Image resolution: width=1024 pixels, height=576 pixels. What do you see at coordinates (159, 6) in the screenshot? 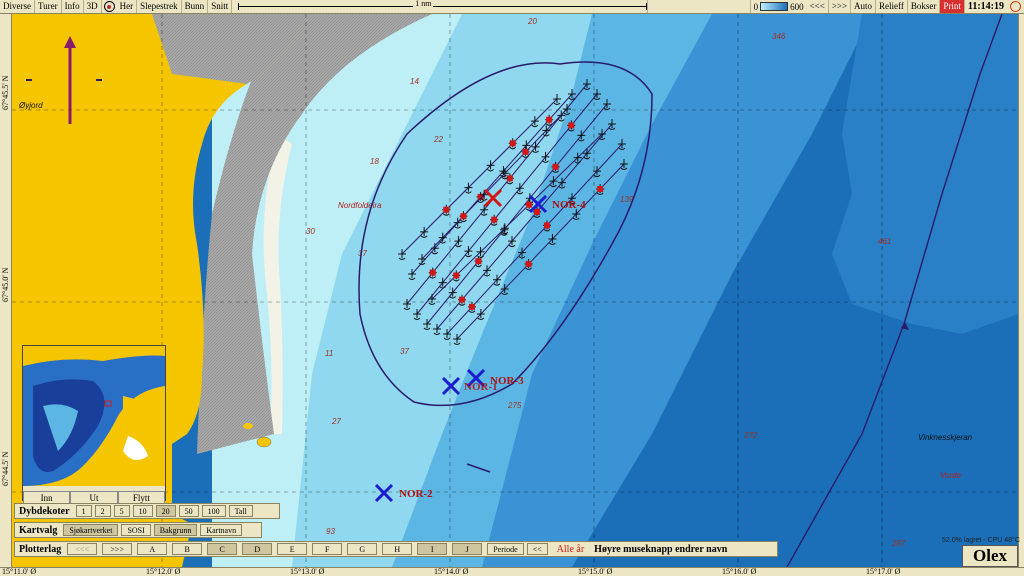
I see `menu-slepestrek: Slepestrek` at bounding box center [159, 6].